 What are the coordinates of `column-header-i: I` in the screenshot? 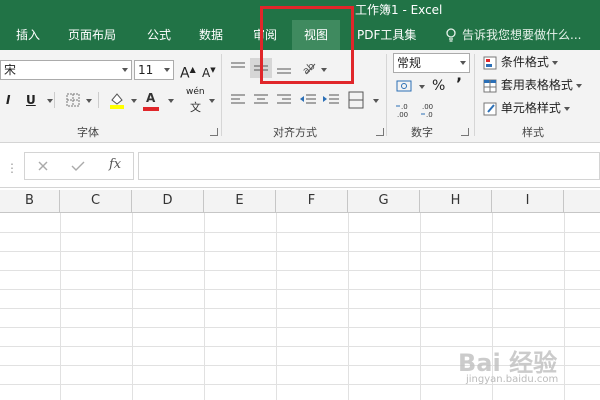 It's located at (528, 201).